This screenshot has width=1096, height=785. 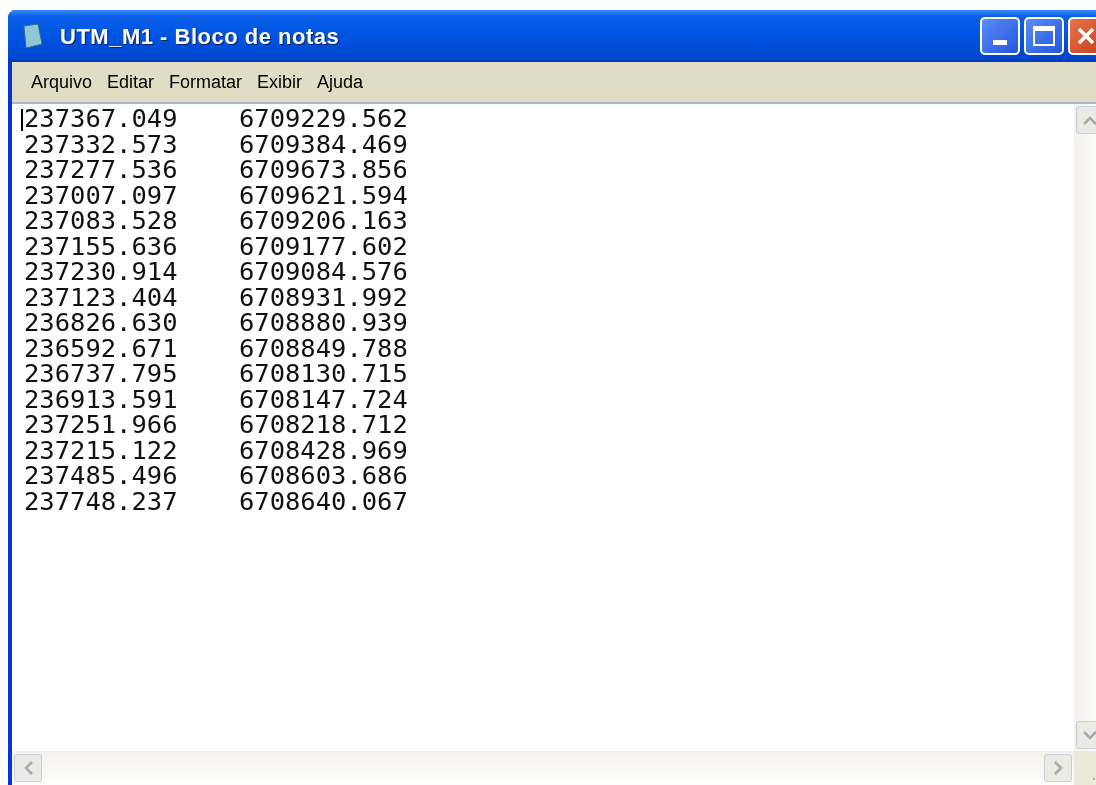 I want to click on maximize-button, so click(x=1044, y=36).